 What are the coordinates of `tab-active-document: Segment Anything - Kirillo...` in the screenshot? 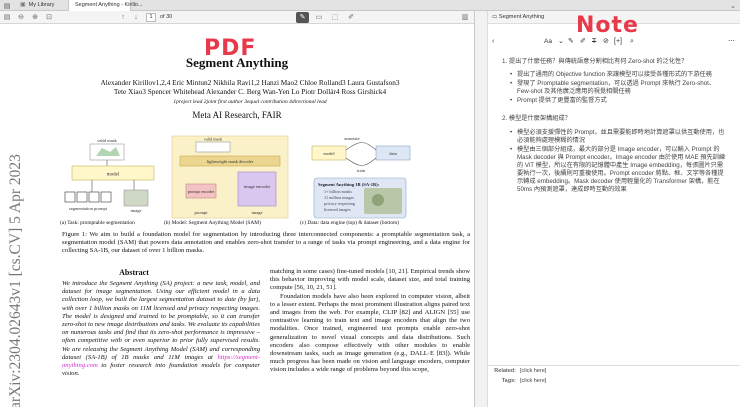 It's located at (106, 5).